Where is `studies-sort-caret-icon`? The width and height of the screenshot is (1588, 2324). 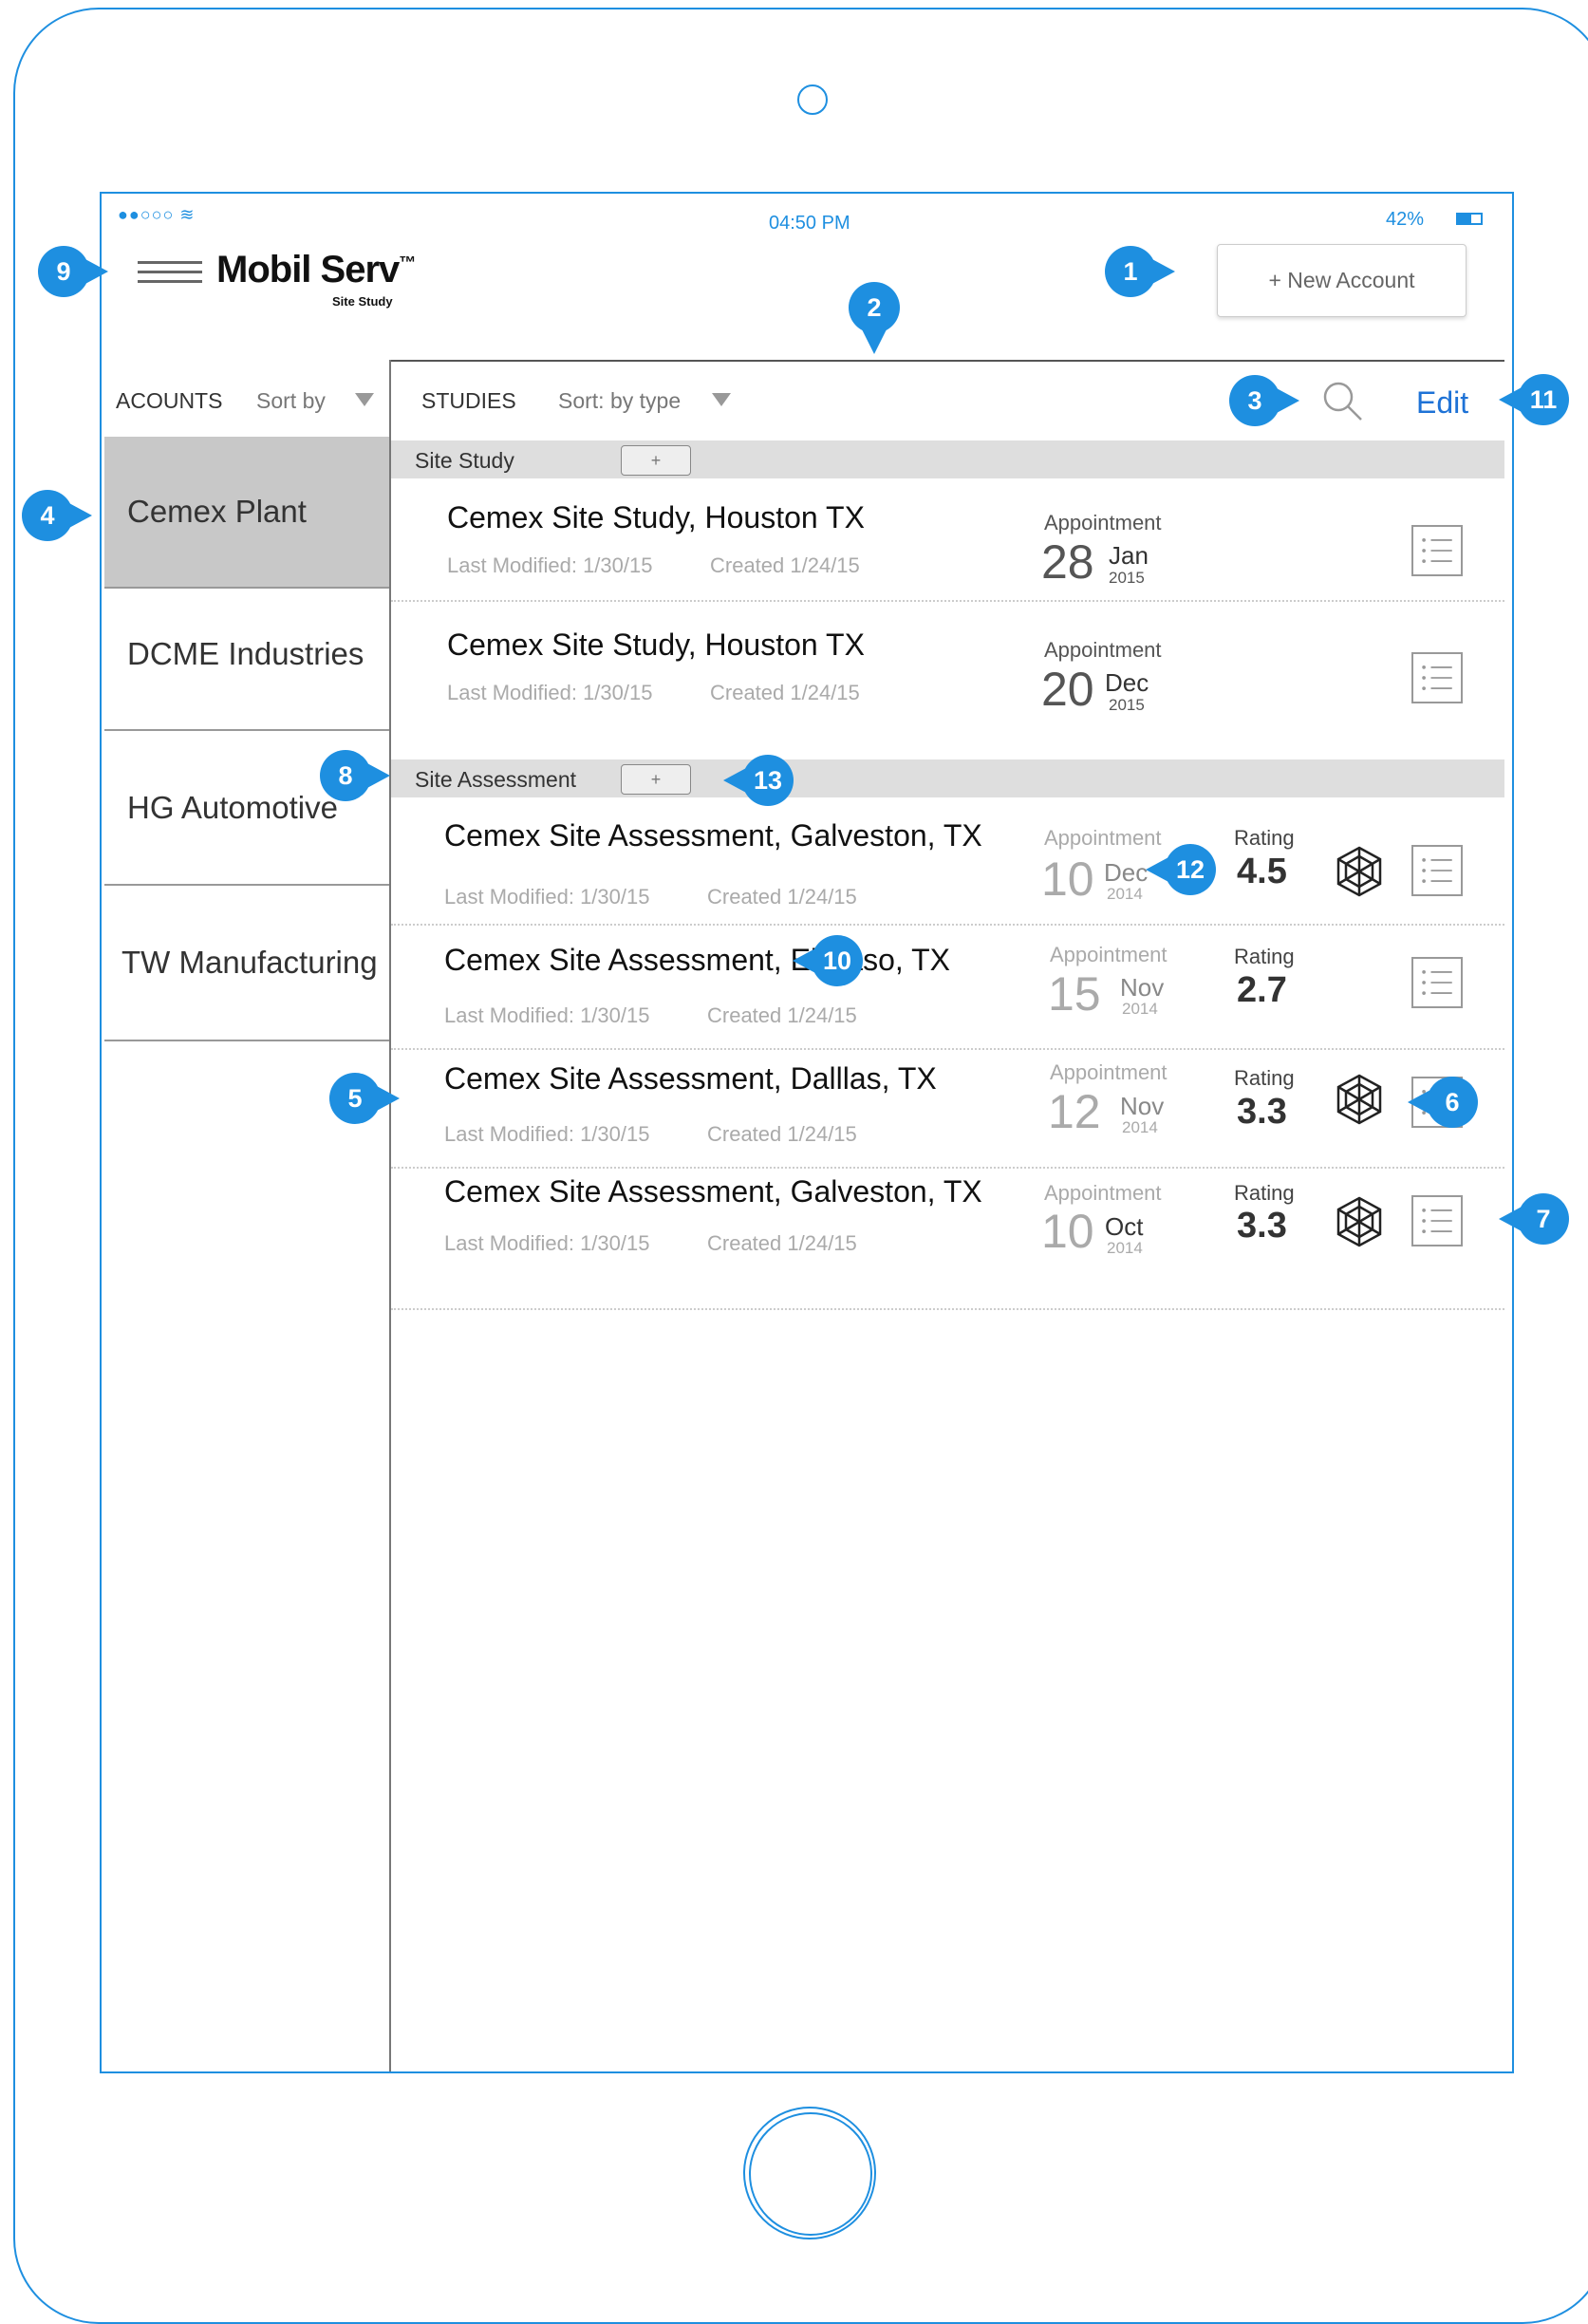
studies-sort-caret-icon is located at coordinates (721, 399).